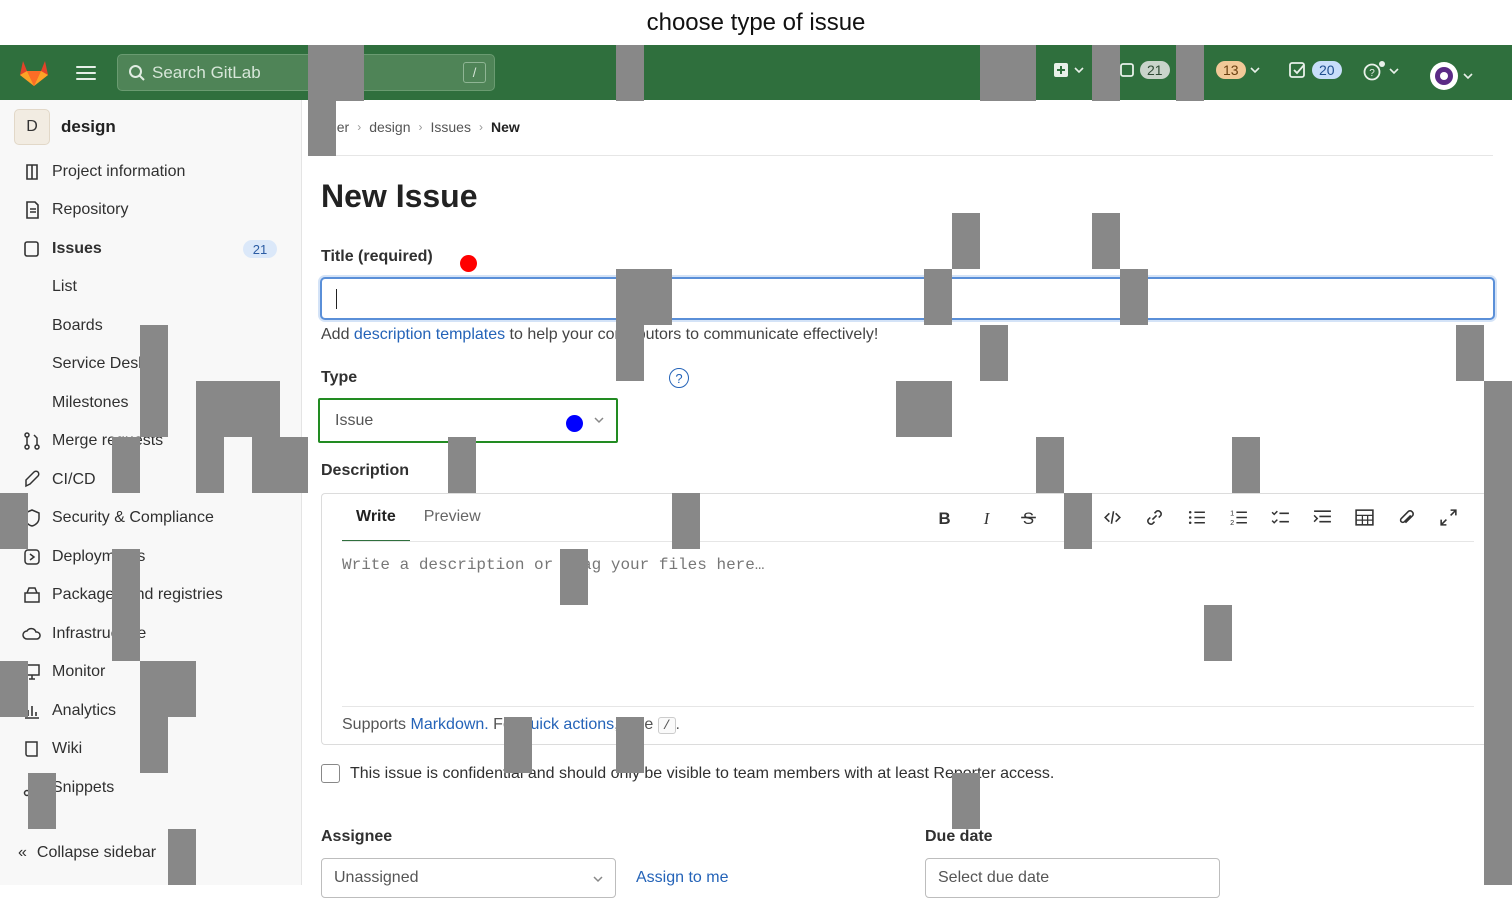  I want to click on table-icon, so click(1364, 517).